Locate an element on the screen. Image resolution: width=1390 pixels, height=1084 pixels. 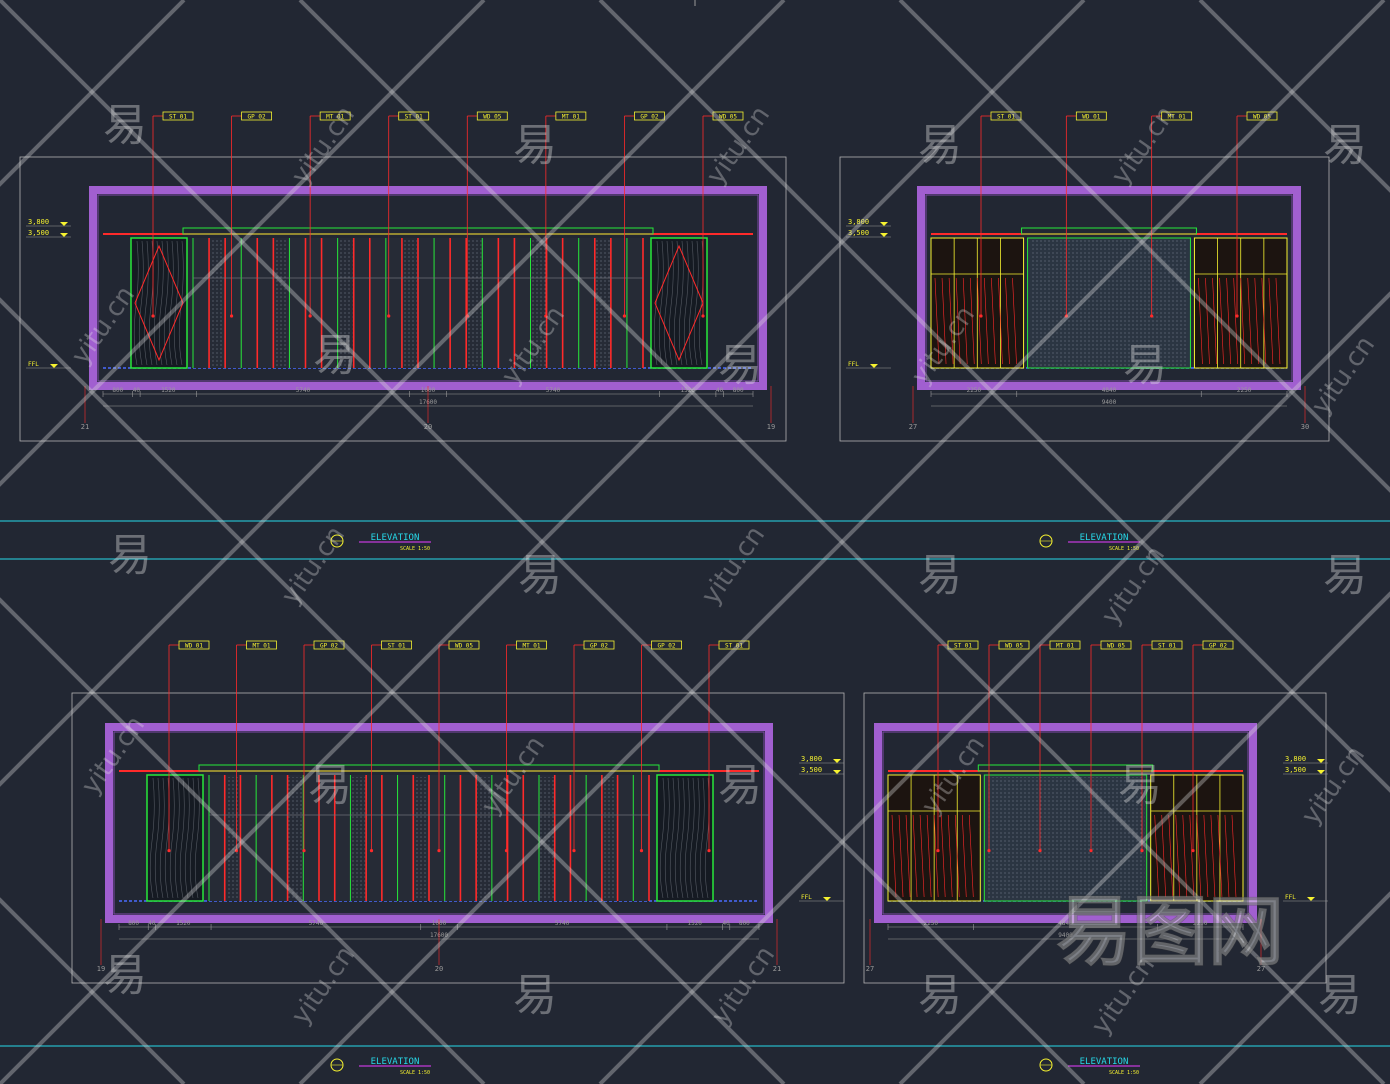
overall-dimension-label: 9400 is located at coordinates (1109, 402).